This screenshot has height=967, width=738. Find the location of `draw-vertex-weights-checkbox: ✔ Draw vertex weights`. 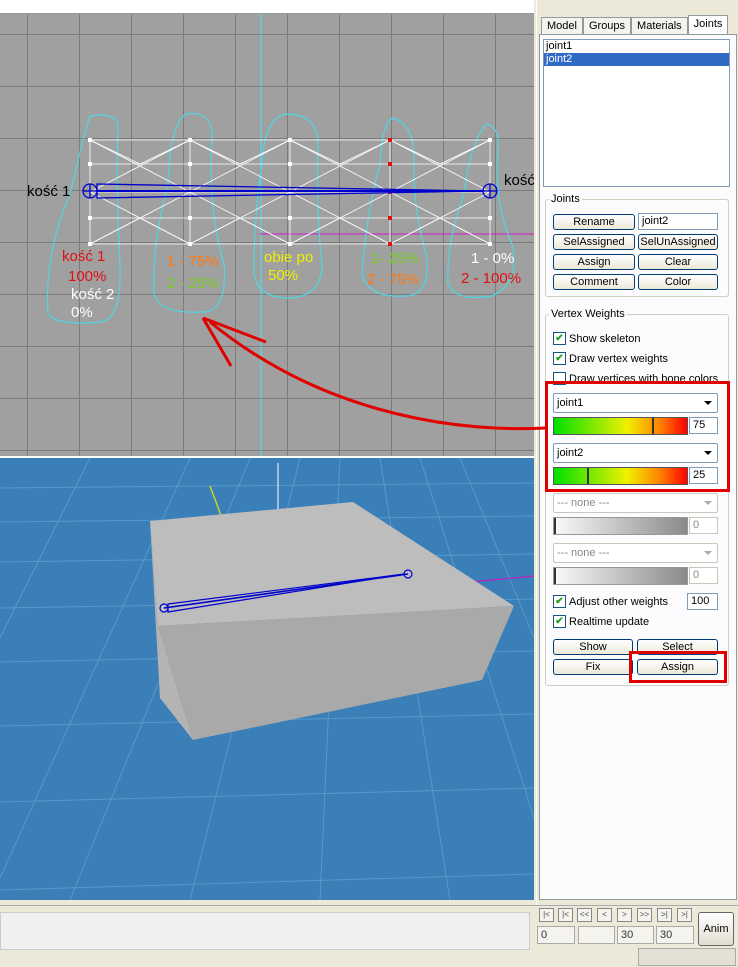

draw-vertex-weights-checkbox: ✔ Draw vertex weights is located at coordinates (610, 358).